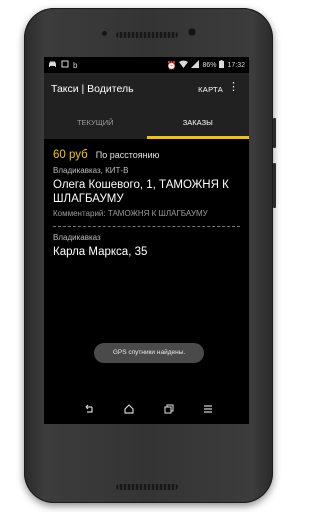 The height and width of the screenshot is (512, 320). I want to click on tab-orders: ЗАКАЗЫ, so click(198, 124).